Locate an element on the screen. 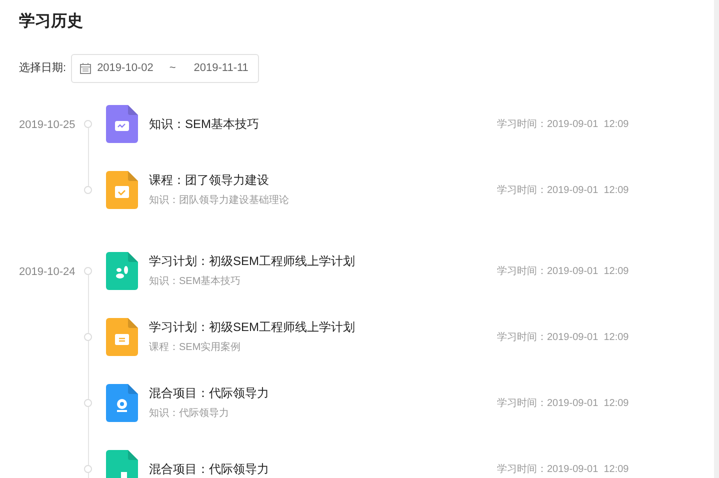 This screenshot has width=719, height=478. date-range-picker: 2019-10-02 ~ 2019-11-11 is located at coordinates (165, 68).